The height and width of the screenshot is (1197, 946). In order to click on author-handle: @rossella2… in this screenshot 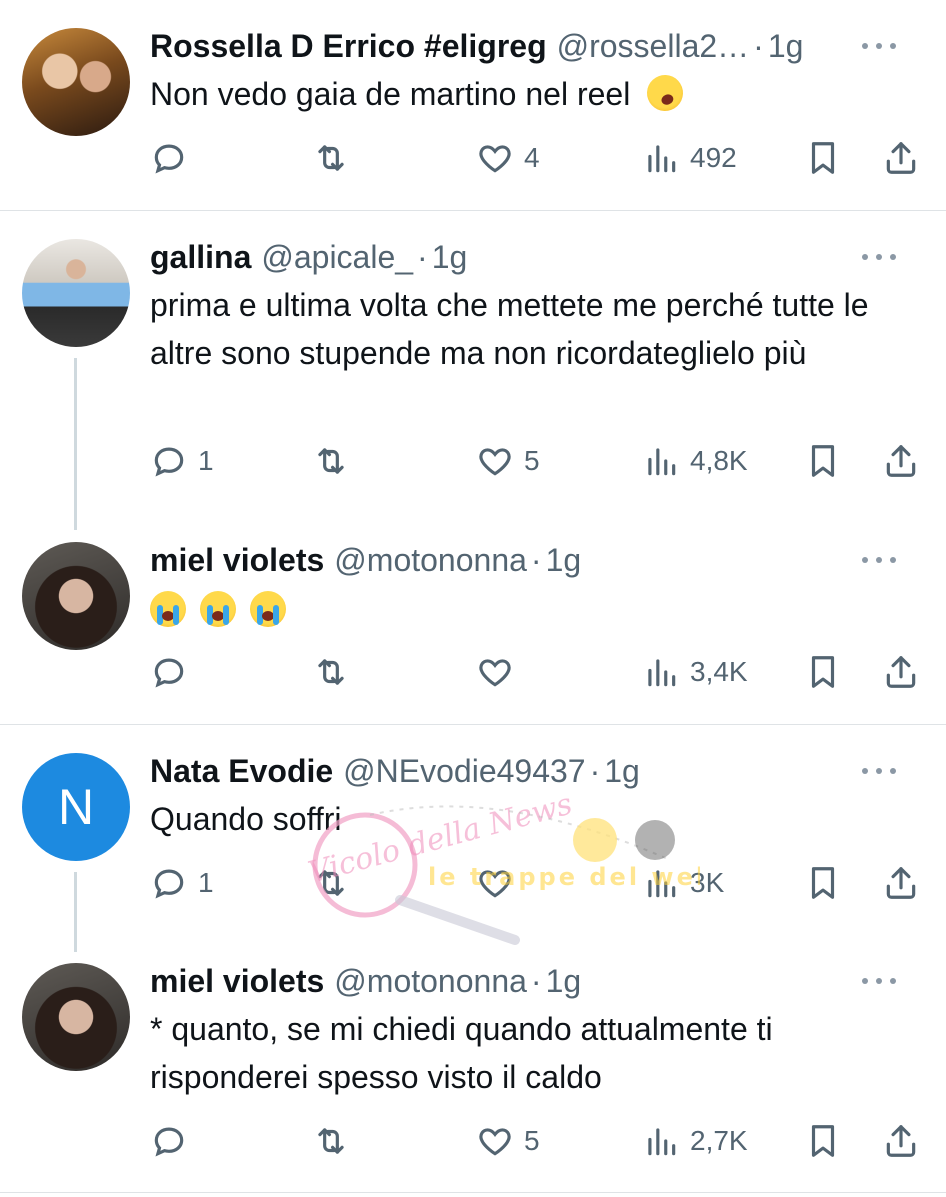, I will do `click(653, 46)`.